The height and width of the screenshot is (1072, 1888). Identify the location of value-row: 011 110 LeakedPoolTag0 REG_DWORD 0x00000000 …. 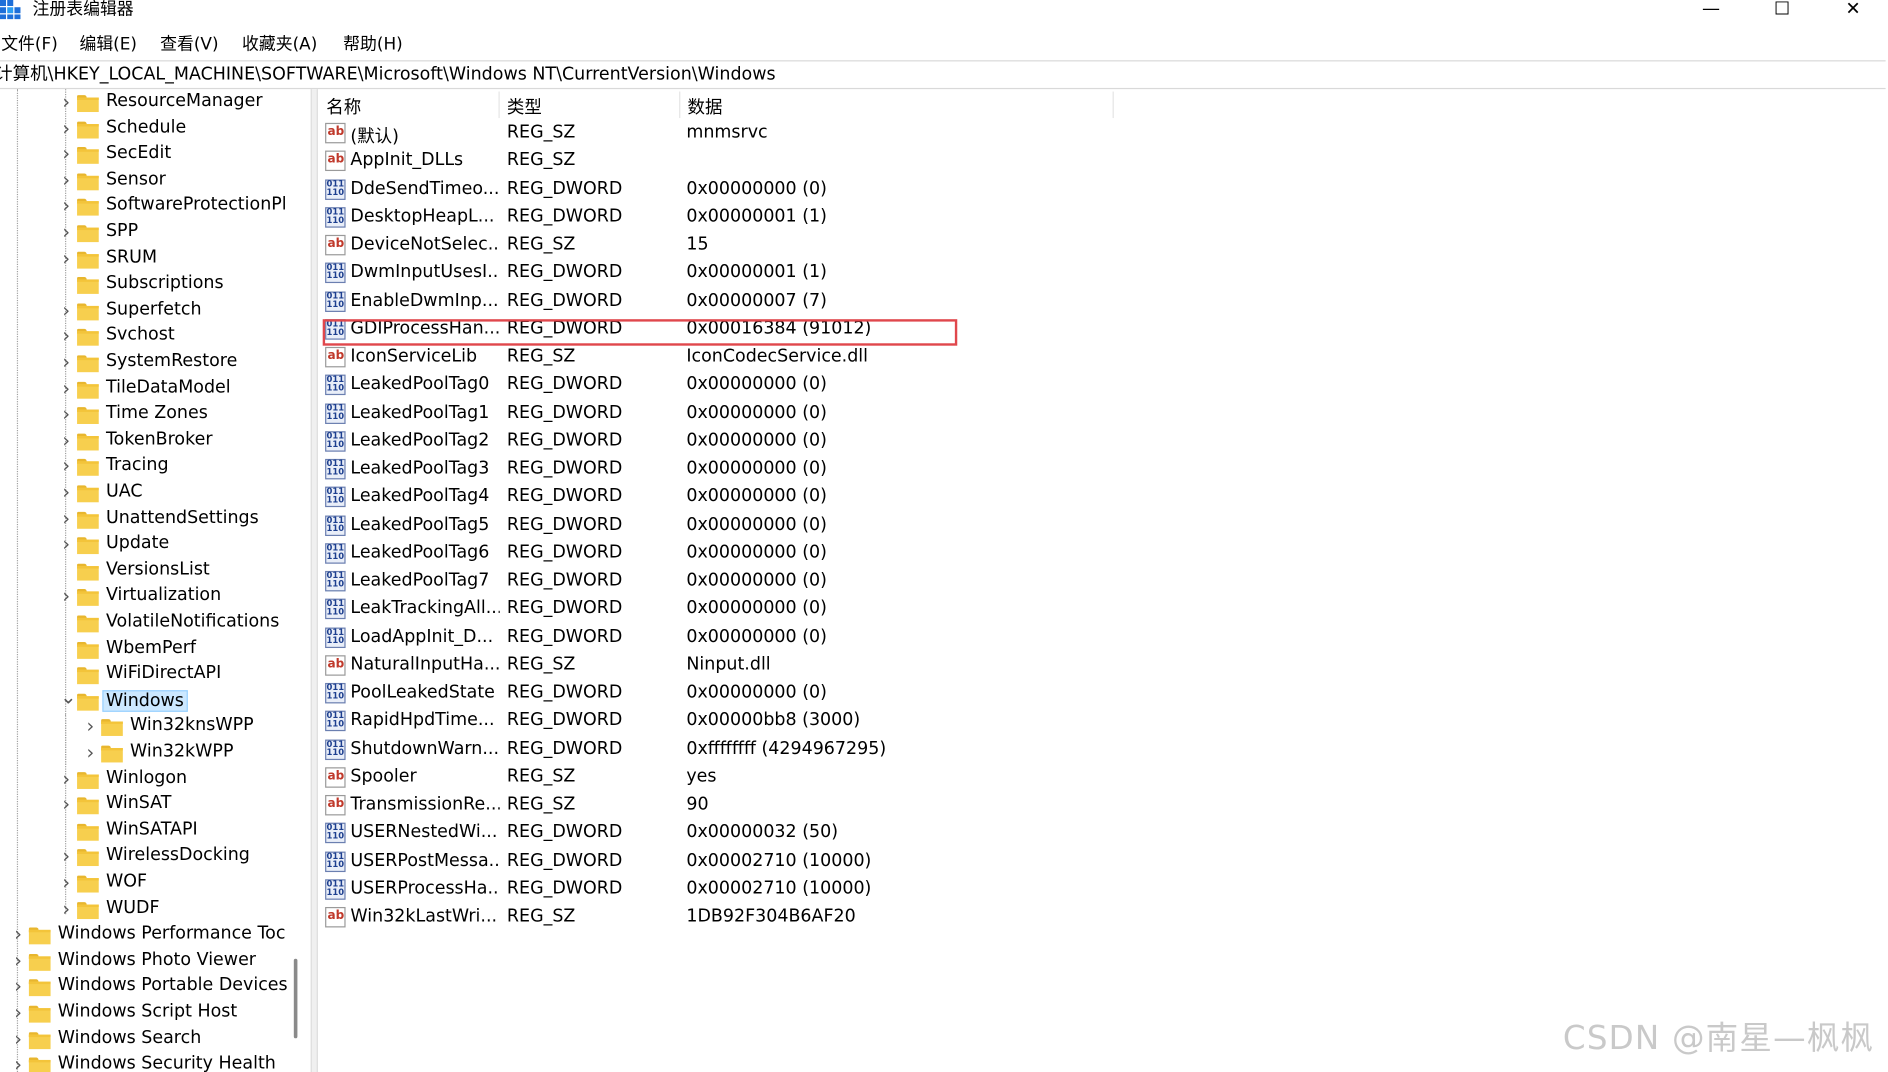
(1102, 388).